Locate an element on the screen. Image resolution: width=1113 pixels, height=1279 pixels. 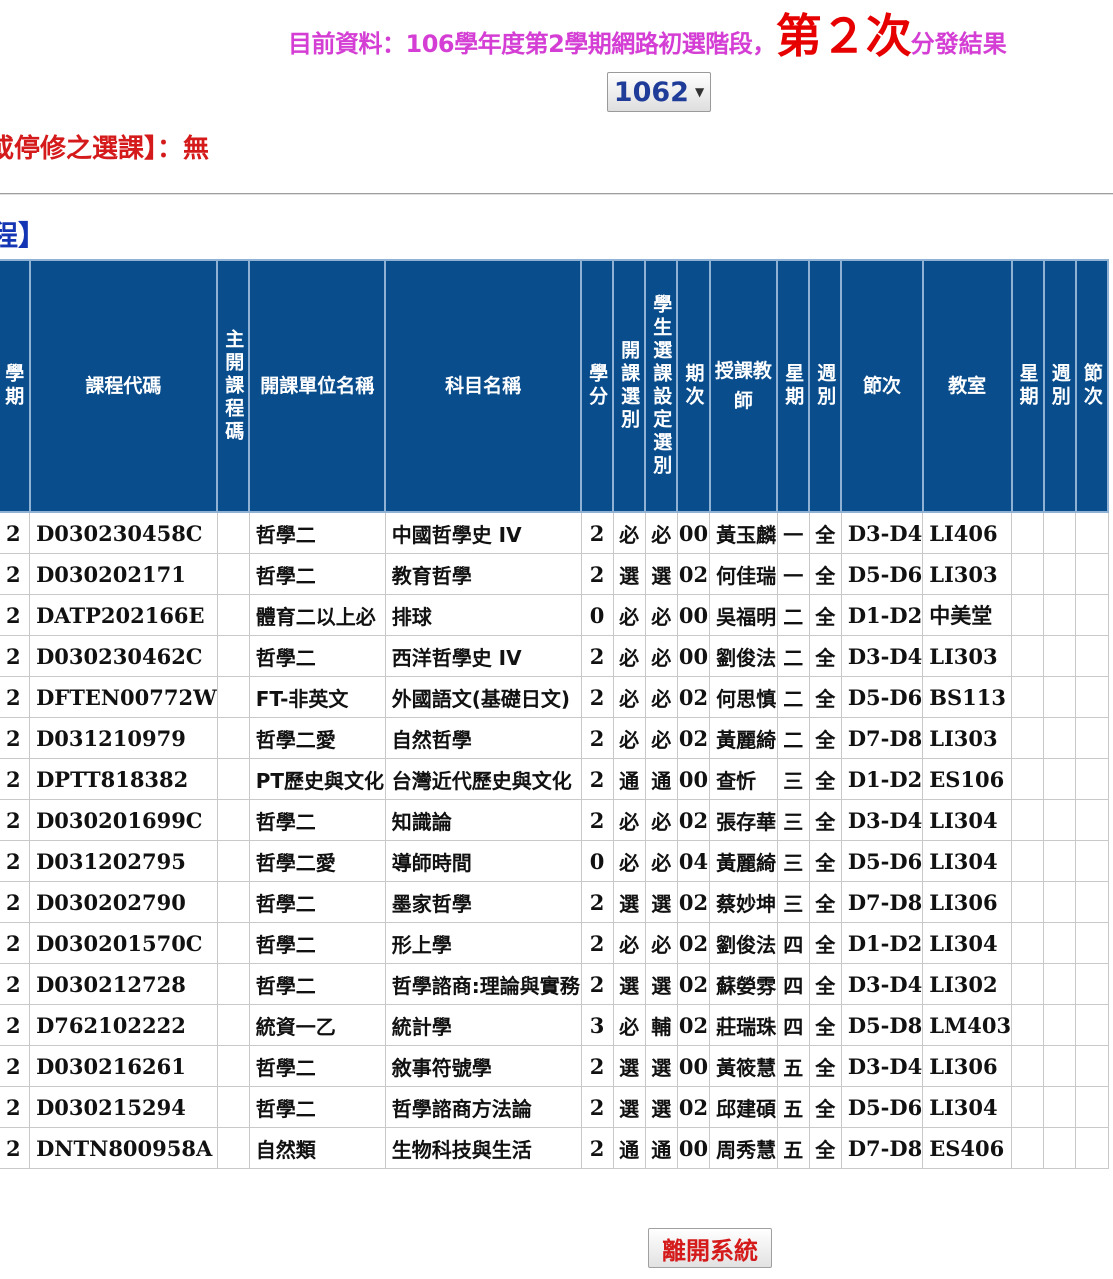
cell-session: D7-D8 is located at coordinates (882, 1148).